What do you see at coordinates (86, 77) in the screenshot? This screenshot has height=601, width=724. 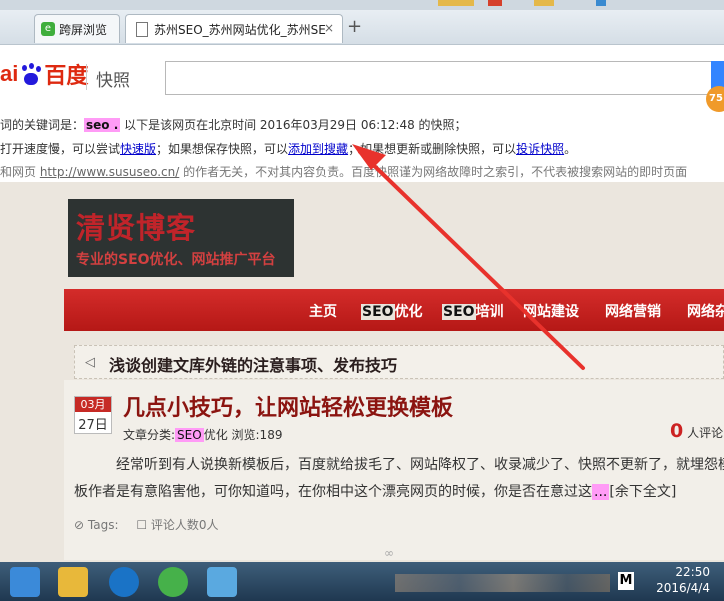 I see `header-divider` at bounding box center [86, 77].